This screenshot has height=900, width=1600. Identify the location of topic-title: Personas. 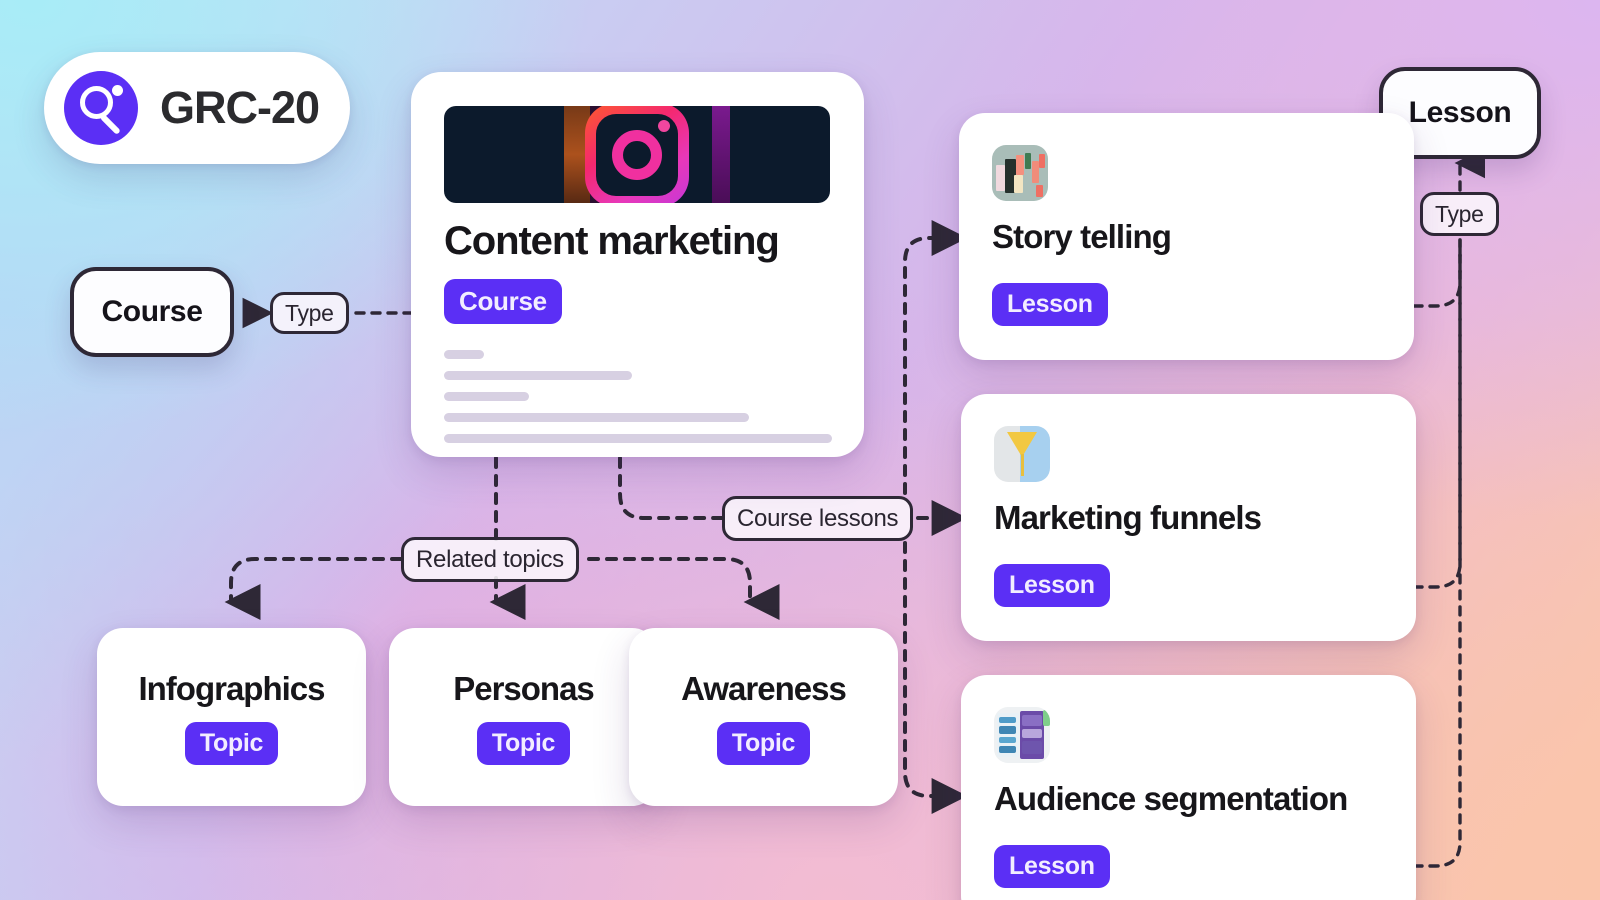
(524, 688).